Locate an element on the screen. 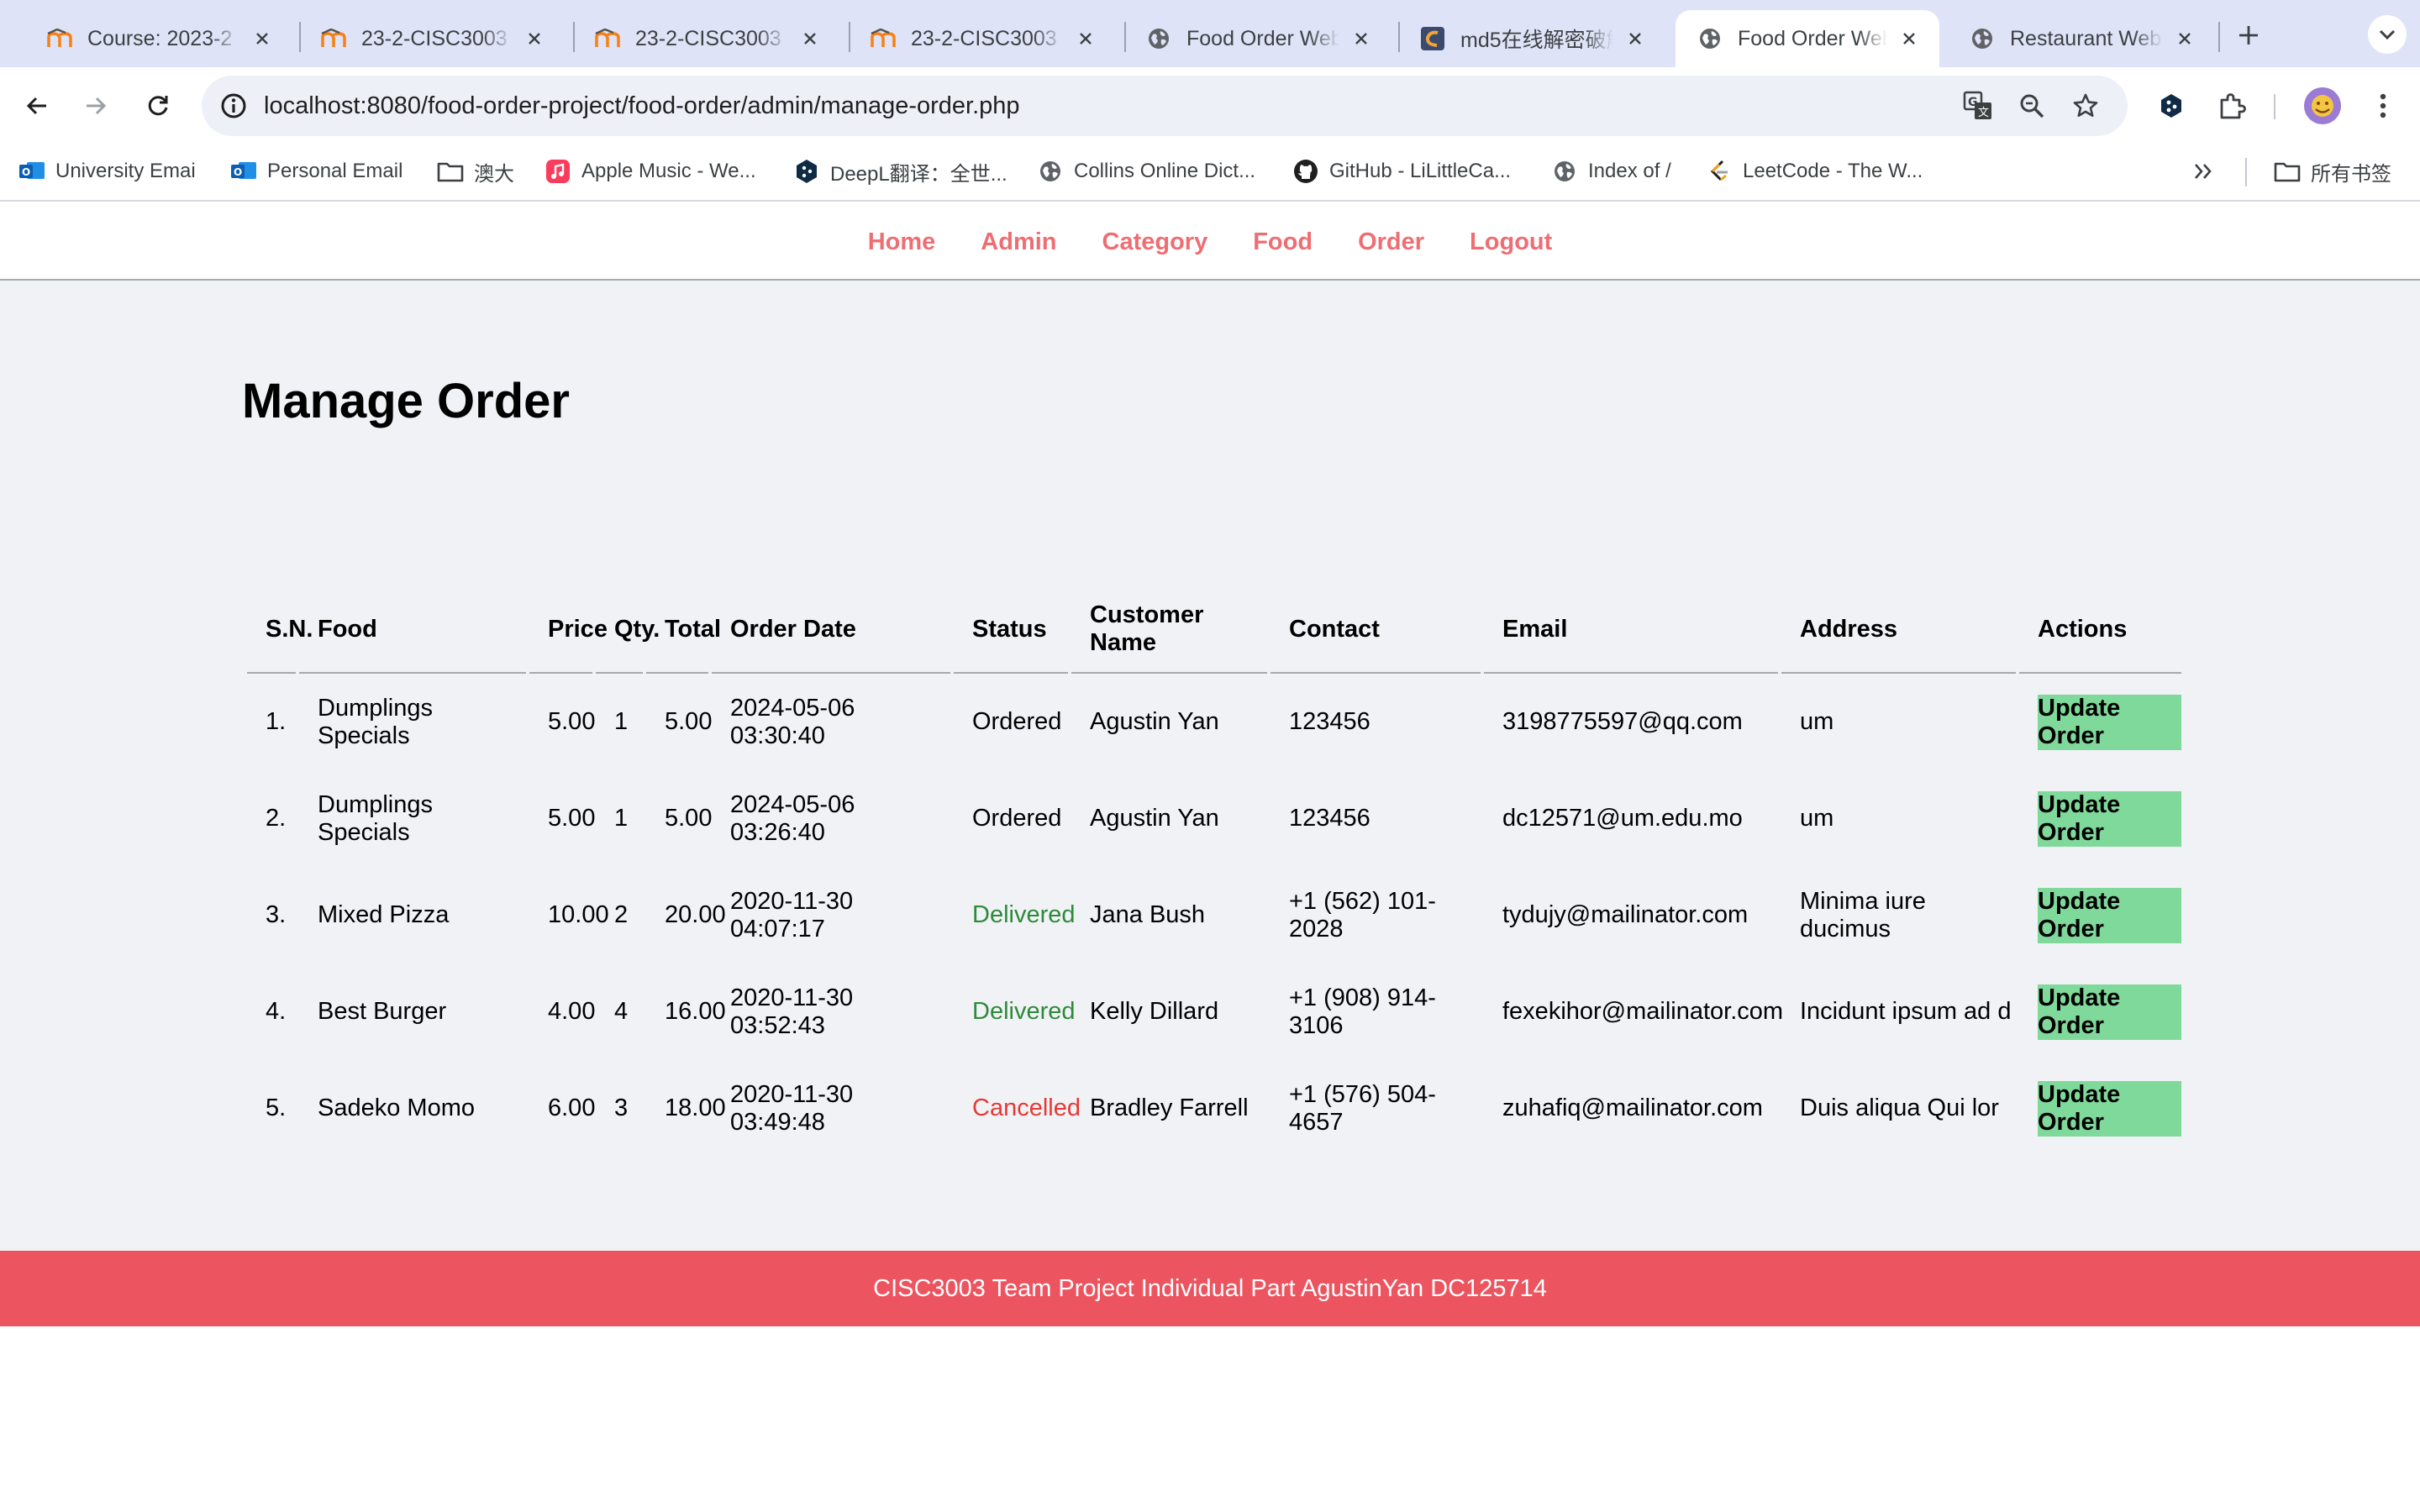 The height and width of the screenshot is (1512, 2420). browser-tab: Restaurant Web is located at coordinates (2082, 38).